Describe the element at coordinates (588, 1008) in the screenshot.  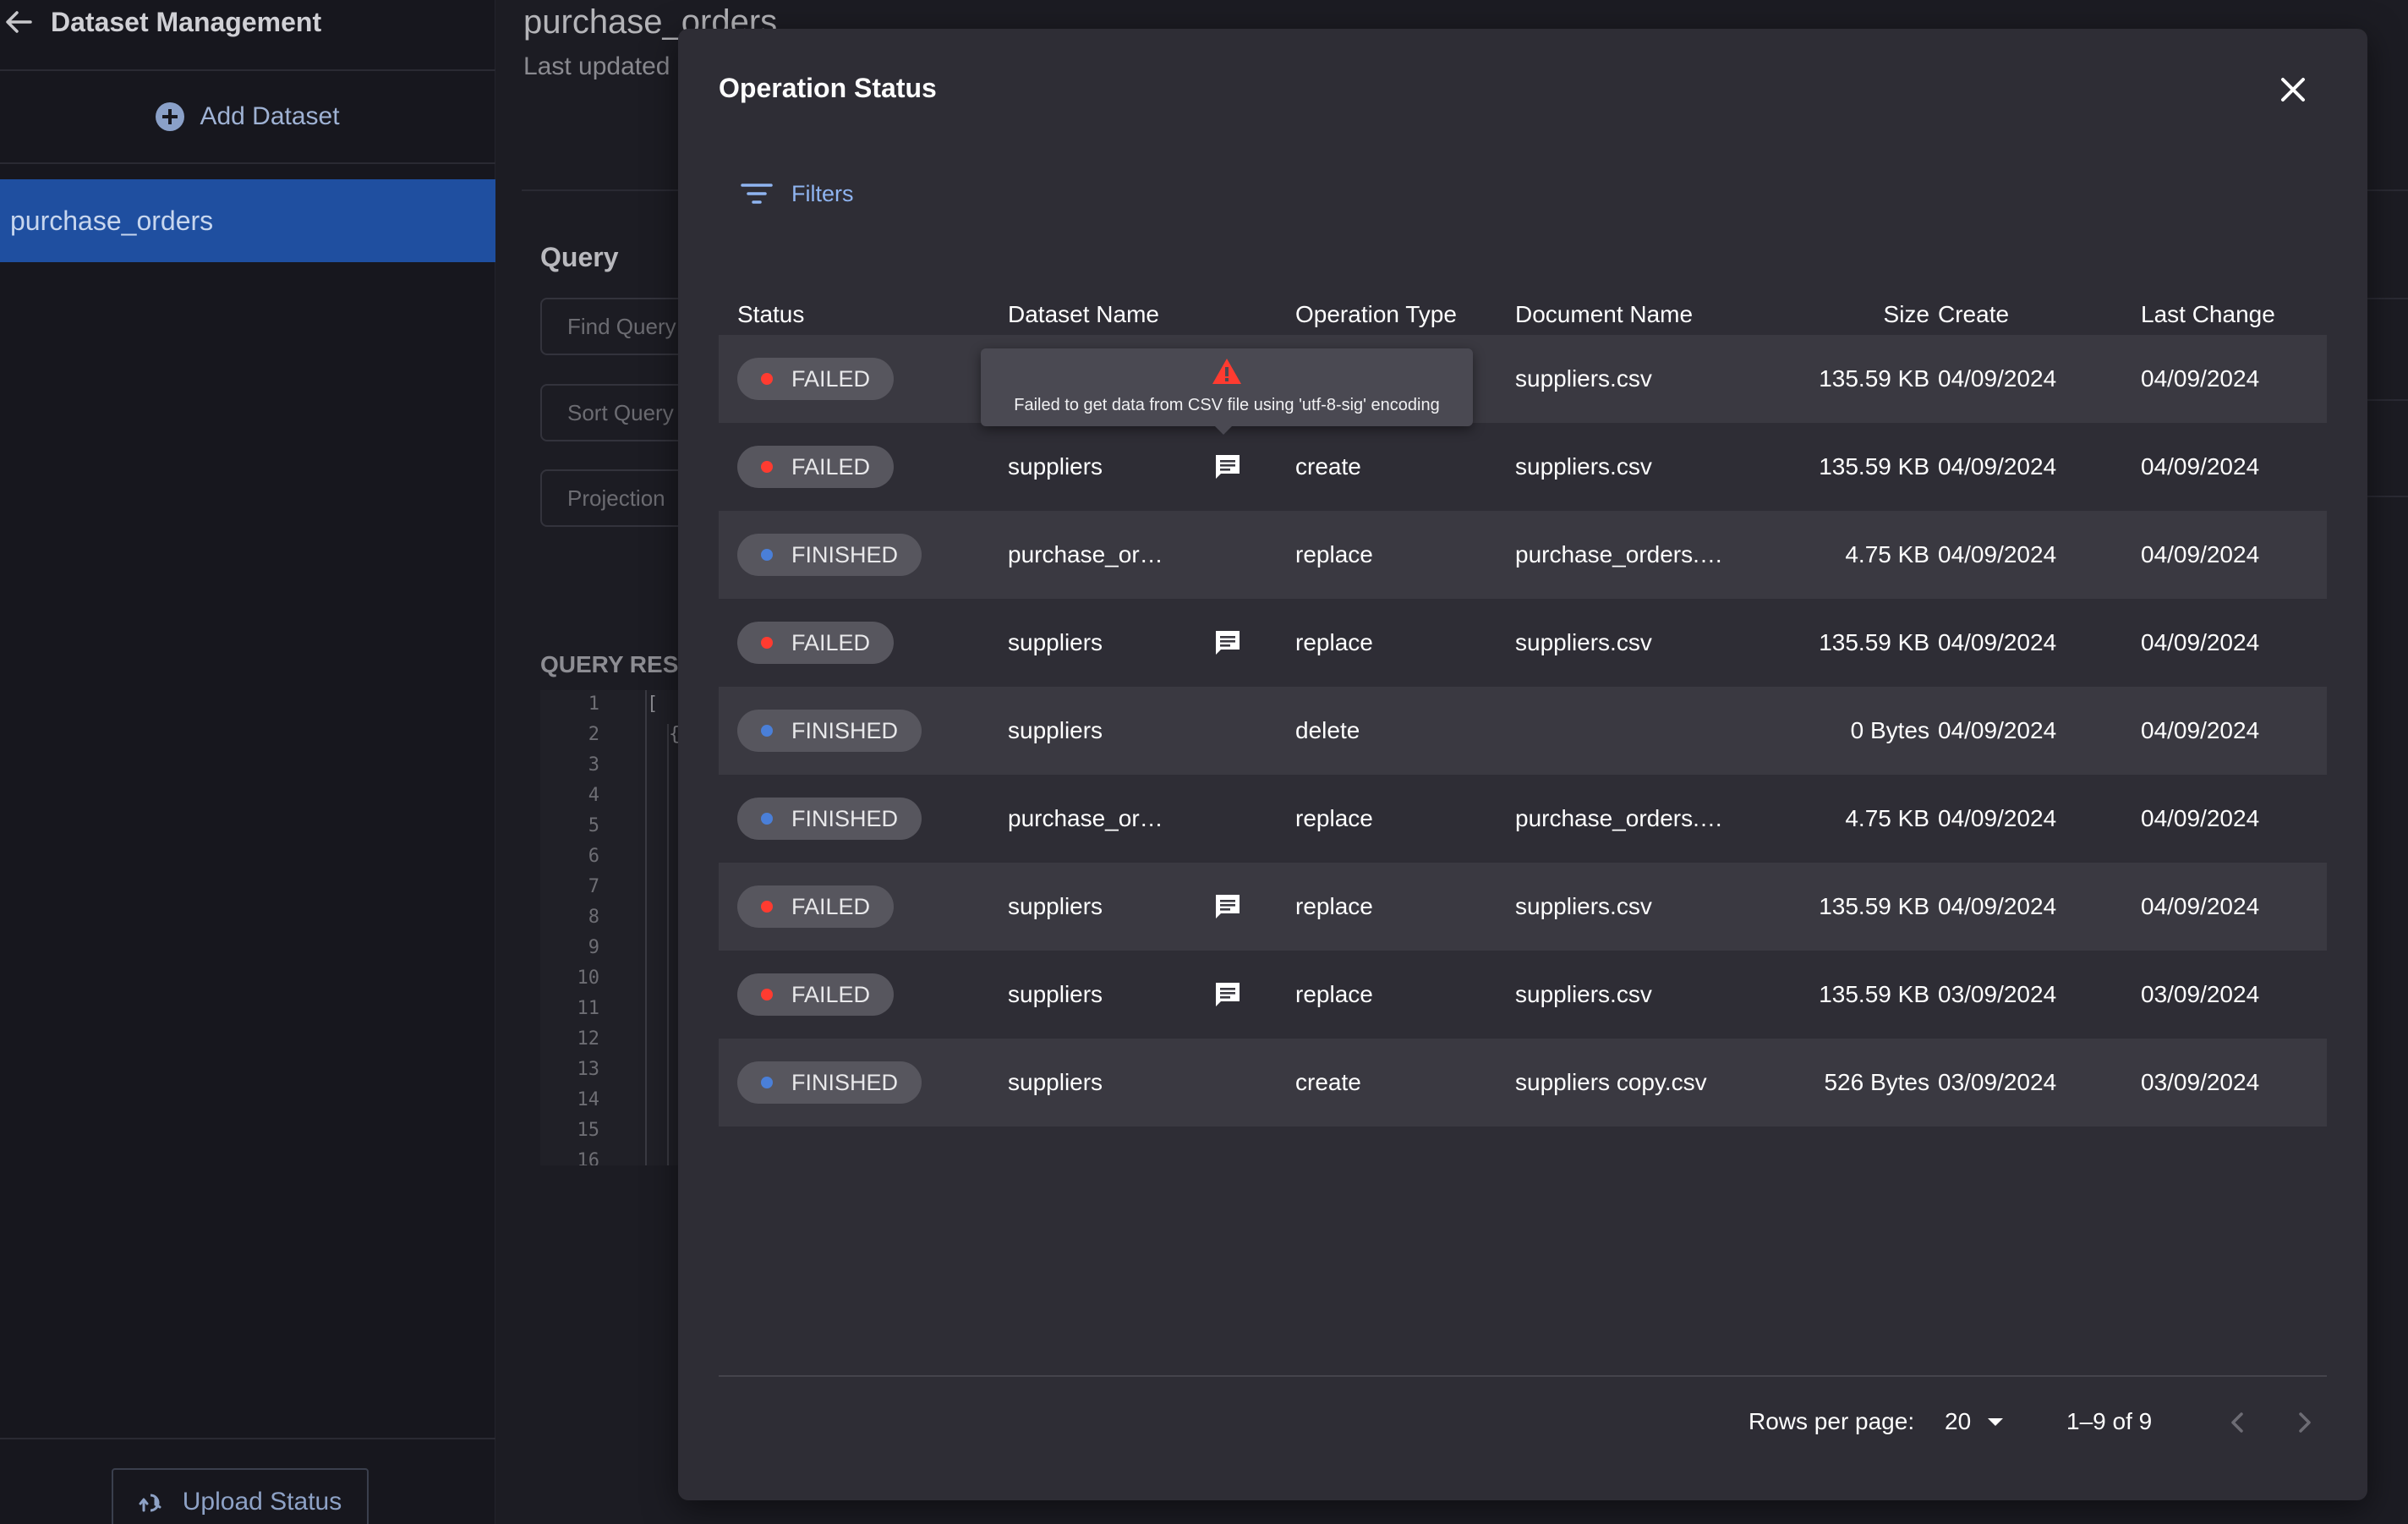
I see `line-number: 11` at that location.